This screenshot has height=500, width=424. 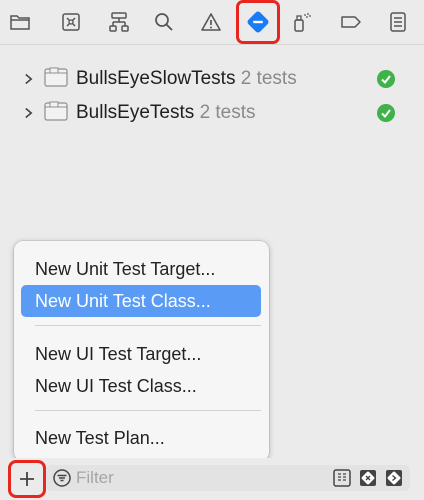 I want to click on symbol-navigator-button, so click(x=119, y=22).